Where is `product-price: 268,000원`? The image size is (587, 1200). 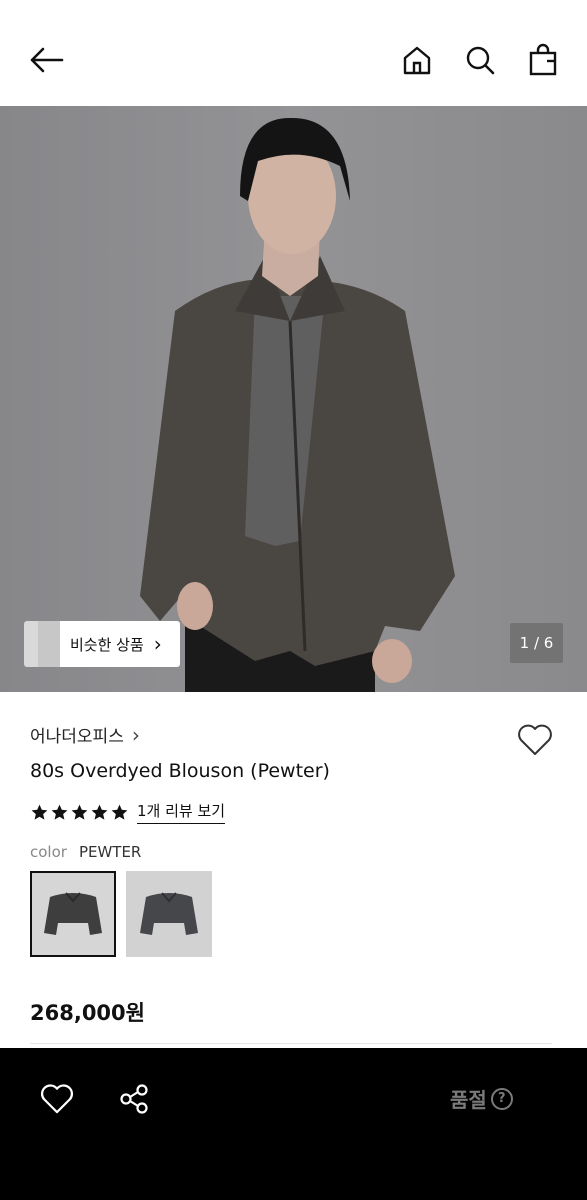 product-price: 268,000원 is located at coordinates (87, 1013).